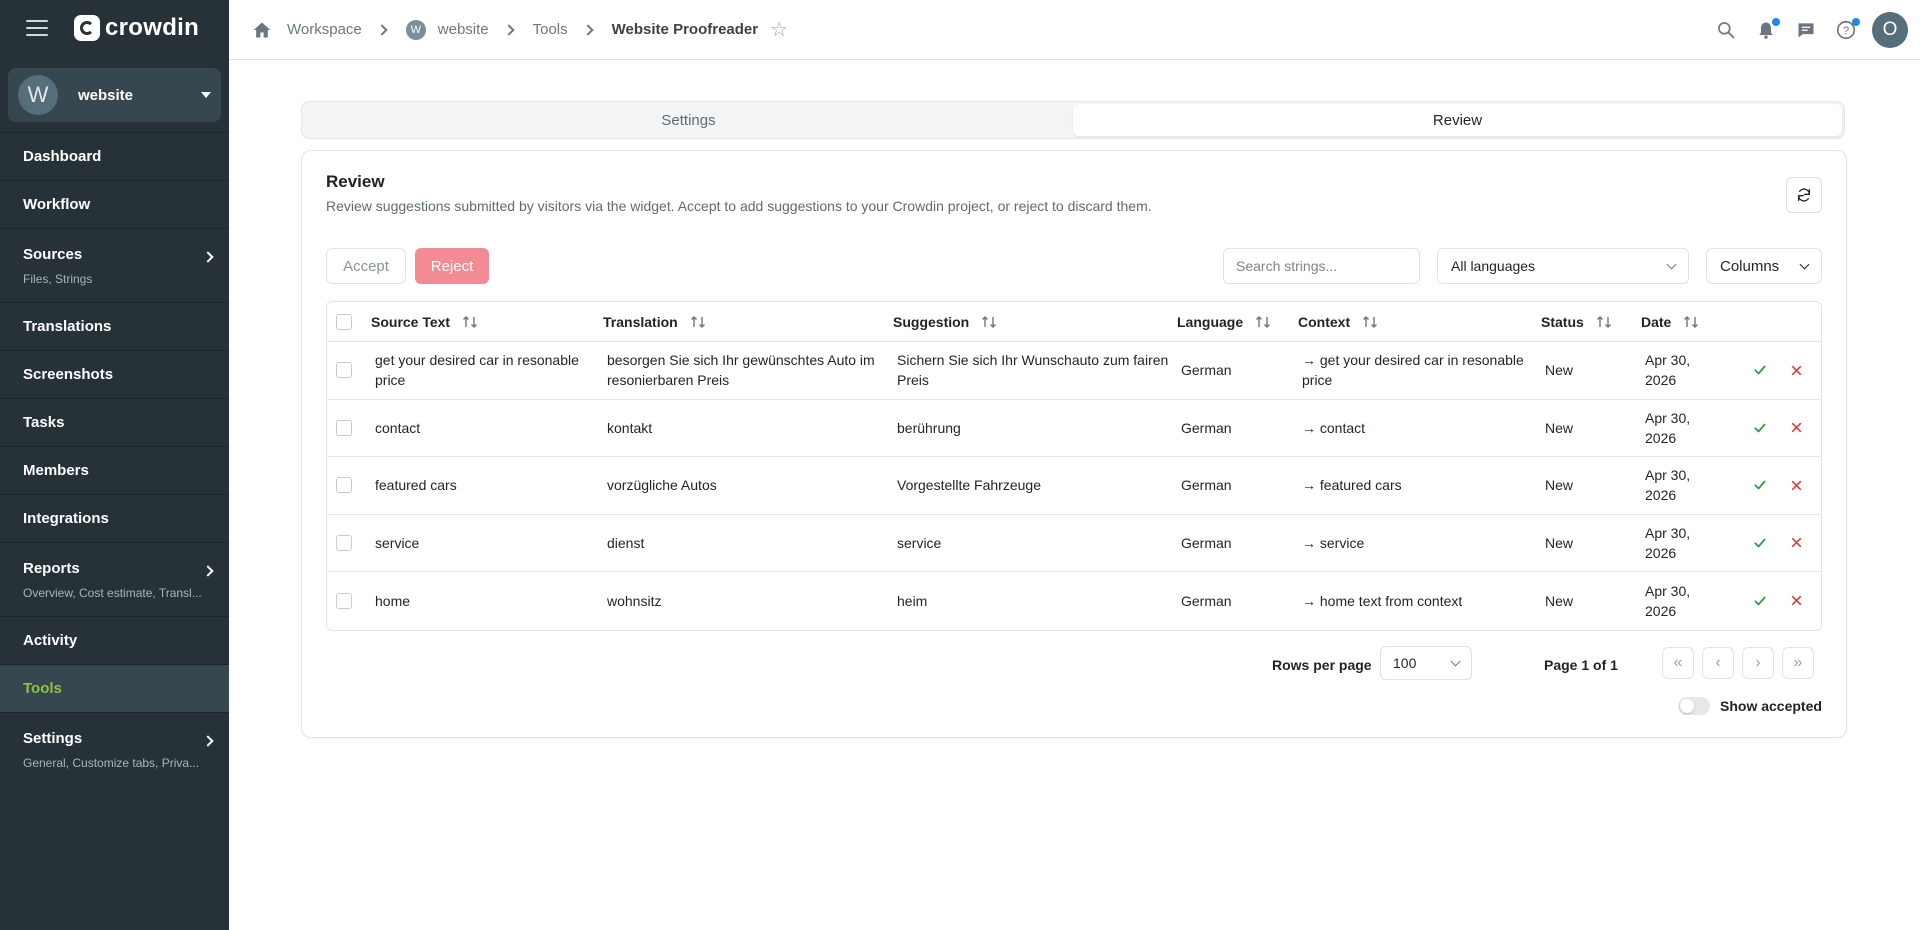 The image size is (1920, 930). I want to click on sidebar-item-label: Integrations, so click(66, 518).